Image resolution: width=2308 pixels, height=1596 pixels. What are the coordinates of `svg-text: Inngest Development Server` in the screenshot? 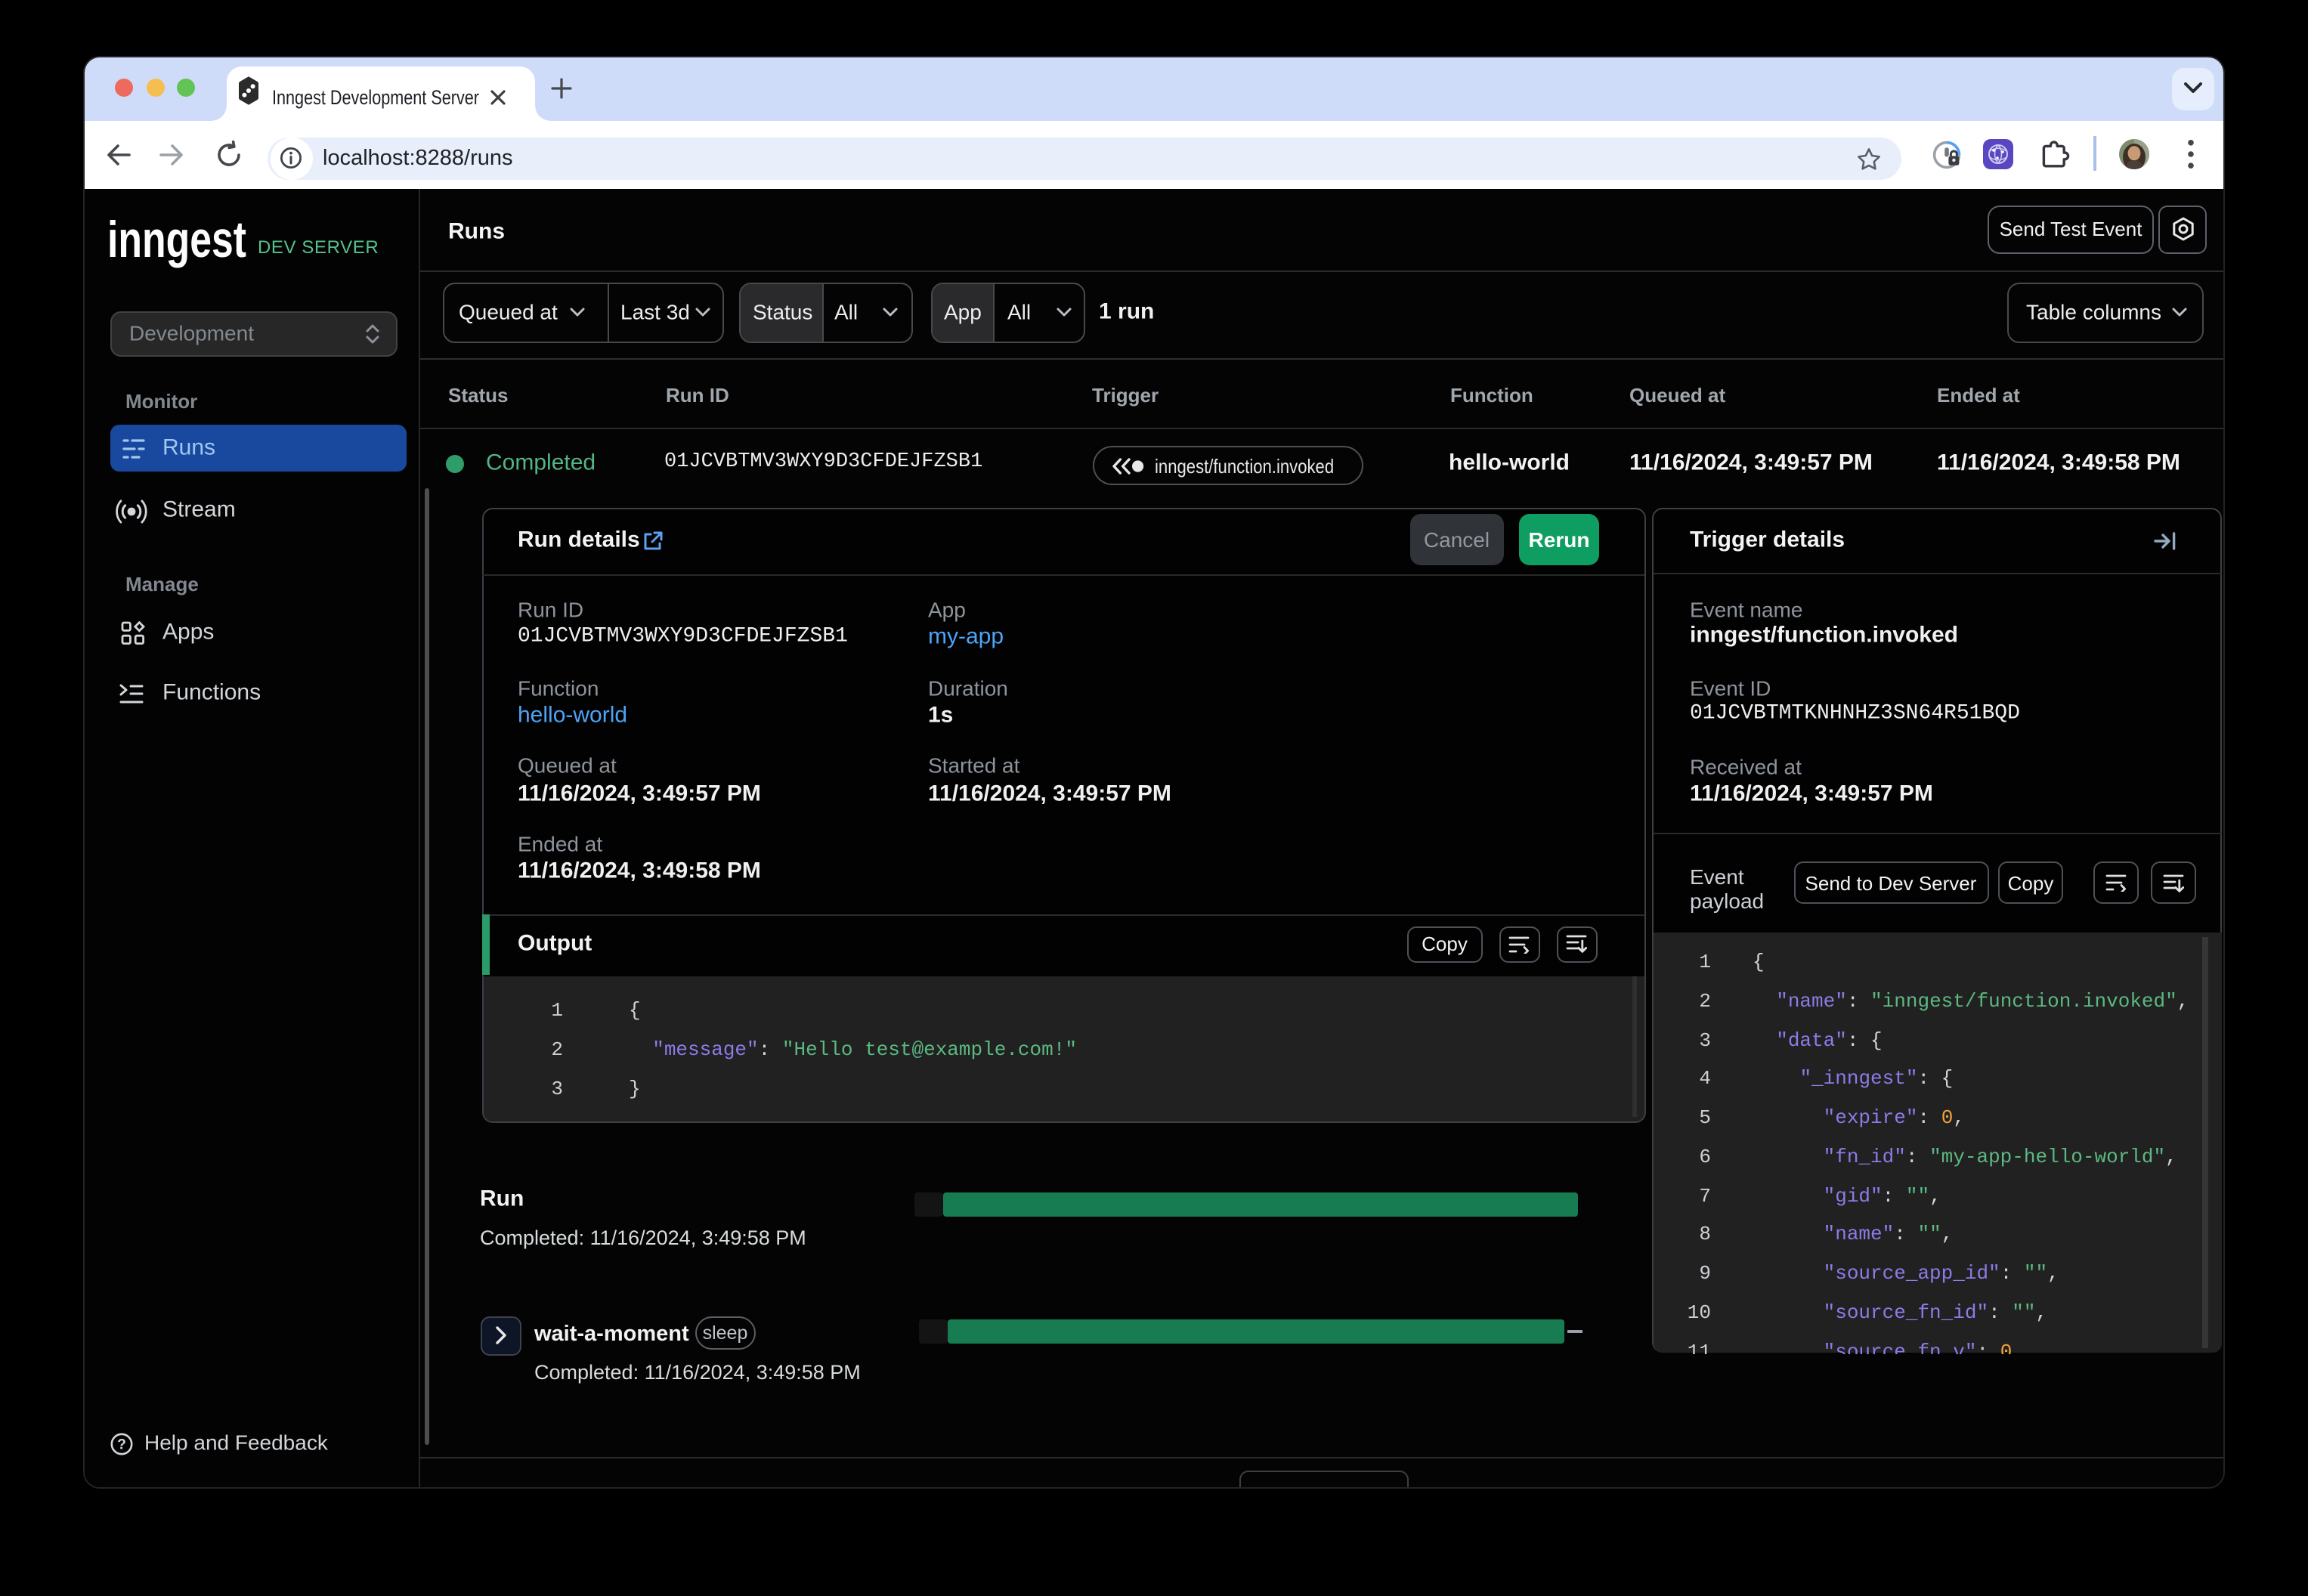 It's located at (375, 97).